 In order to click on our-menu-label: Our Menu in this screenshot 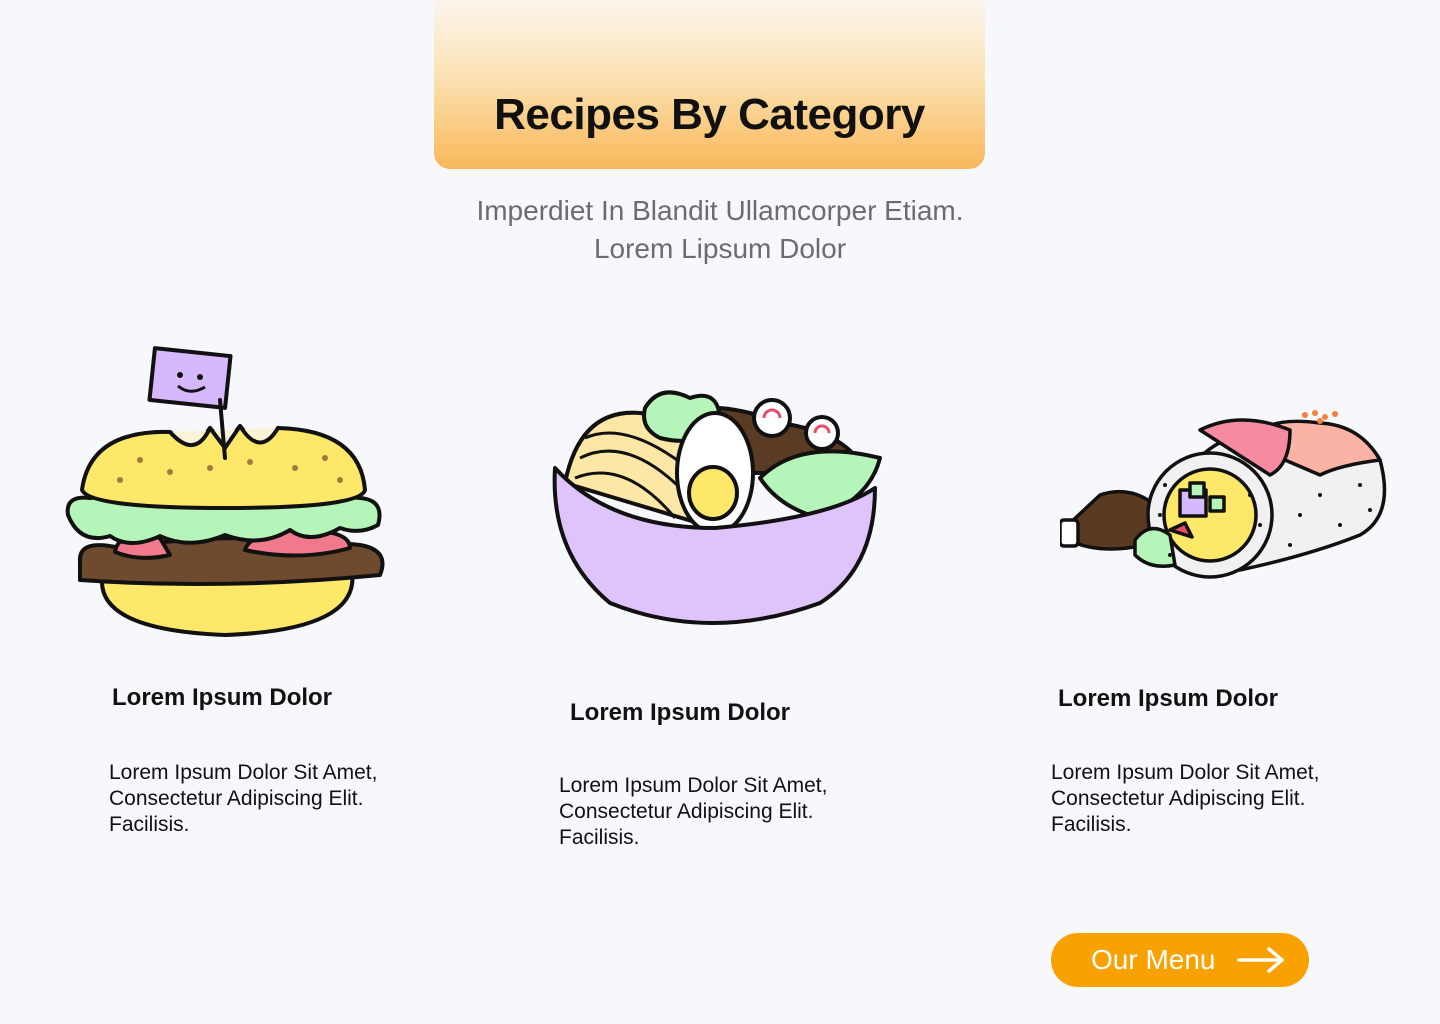, I will do `click(1153, 959)`.